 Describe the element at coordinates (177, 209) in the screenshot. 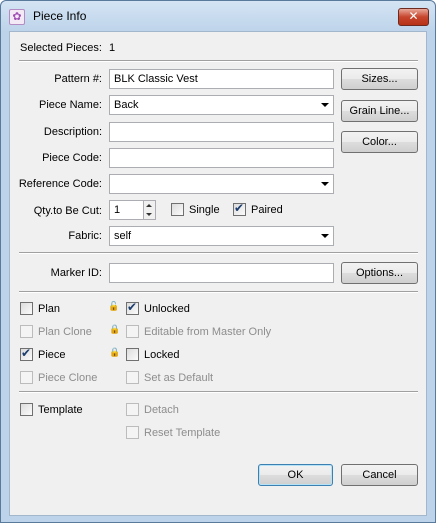

I see `single-checkbox` at that location.